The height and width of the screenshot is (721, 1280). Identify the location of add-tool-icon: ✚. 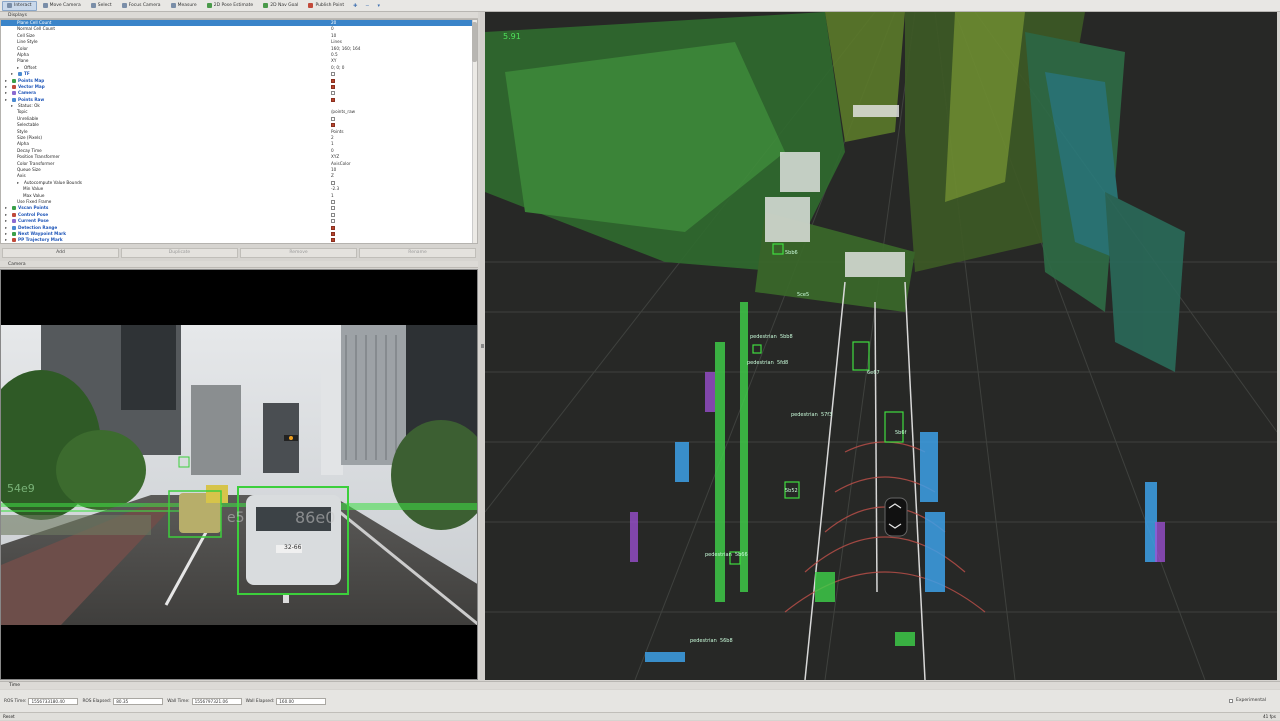
(355, 6).